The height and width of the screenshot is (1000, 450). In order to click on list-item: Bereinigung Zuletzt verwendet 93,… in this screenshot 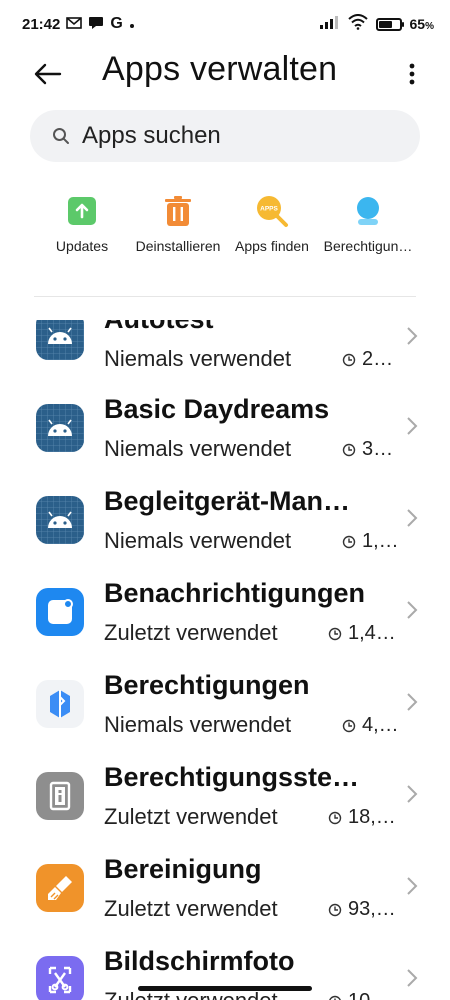, I will do `click(225, 898)`.